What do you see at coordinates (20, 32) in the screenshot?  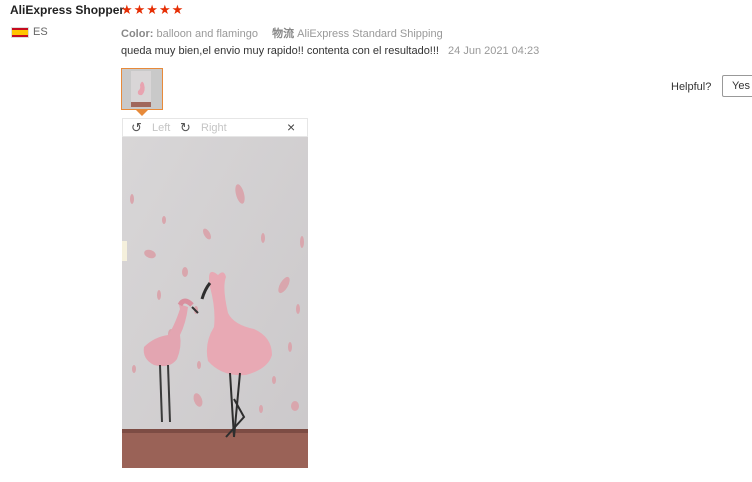 I see `flag-es-icon` at bounding box center [20, 32].